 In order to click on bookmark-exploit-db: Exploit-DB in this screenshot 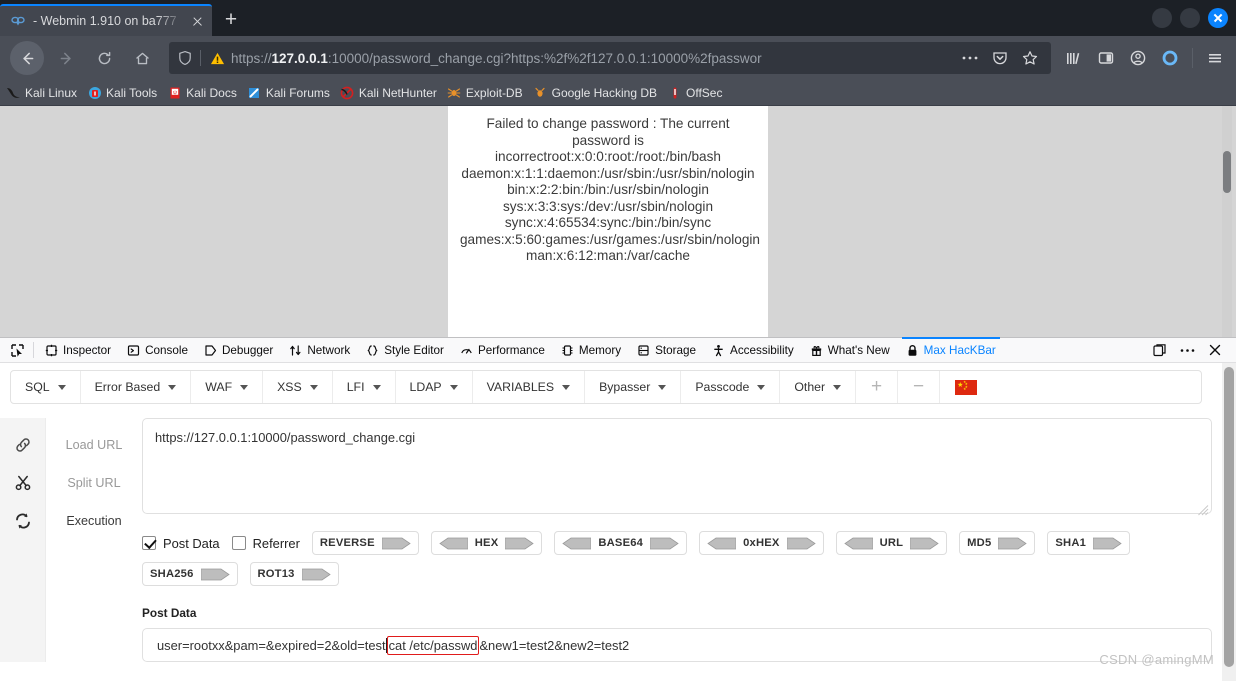, I will do `click(485, 92)`.